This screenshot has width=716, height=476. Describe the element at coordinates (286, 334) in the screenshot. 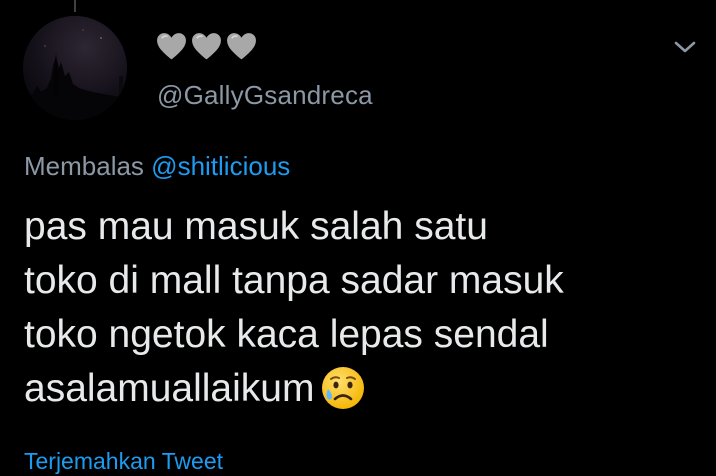

I see `tweet-text-line: toko ngetok kaca lepas sendal` at that location.